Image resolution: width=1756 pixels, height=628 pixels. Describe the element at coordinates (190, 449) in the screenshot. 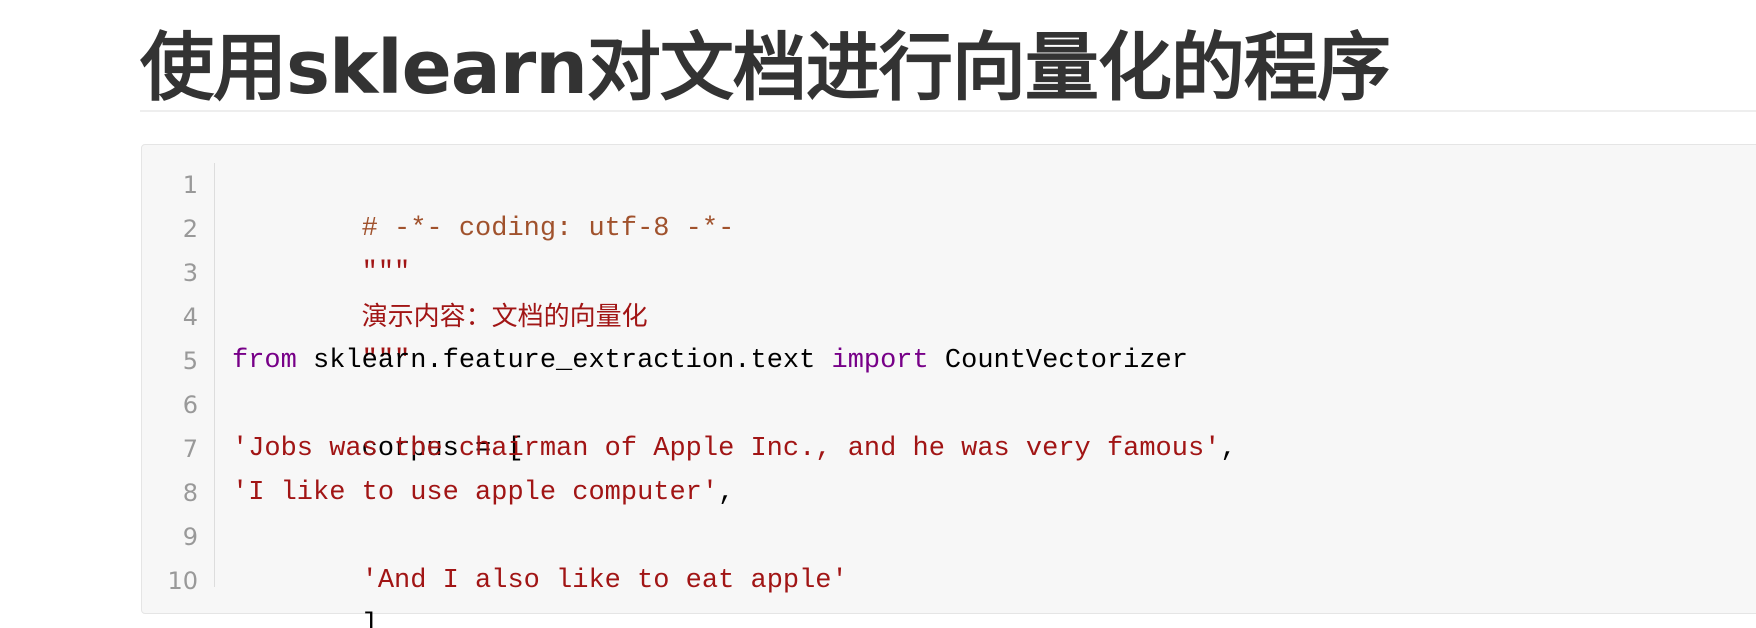

I see `line-number: 7` at that location.